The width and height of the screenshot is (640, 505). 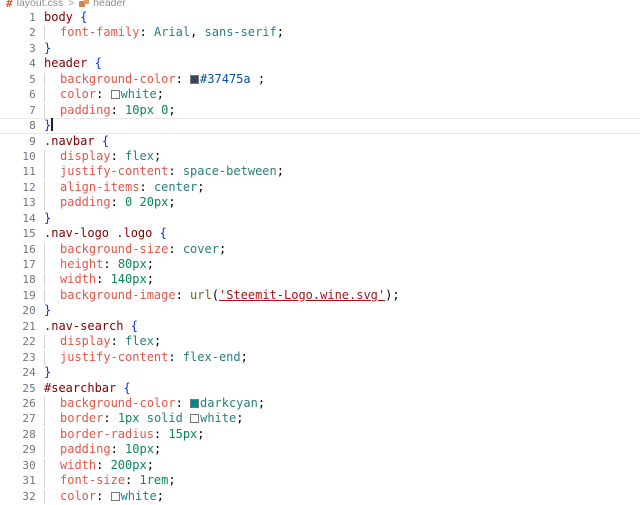 What do you see at coordinates (320, 79) in the screenshot?
I see `code-line: 5 background-color: #37475a ;` at bounding box center [320, 79].